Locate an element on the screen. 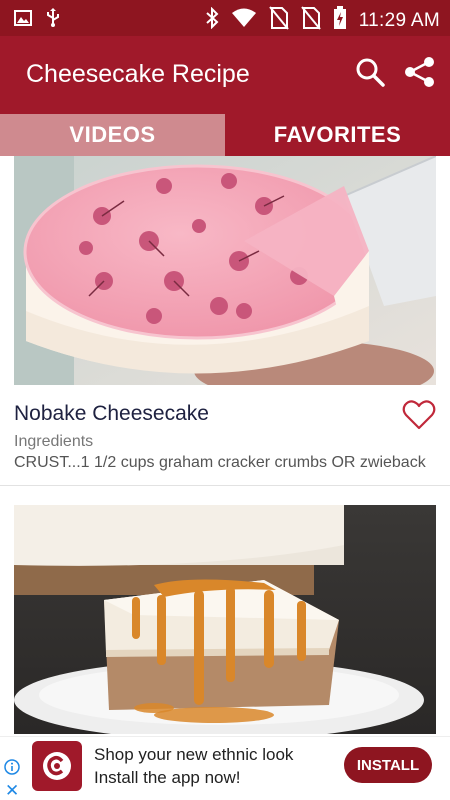 This screenshot has height=800, width=450. install-button: INSTALL is located at coordinates (388, 765).